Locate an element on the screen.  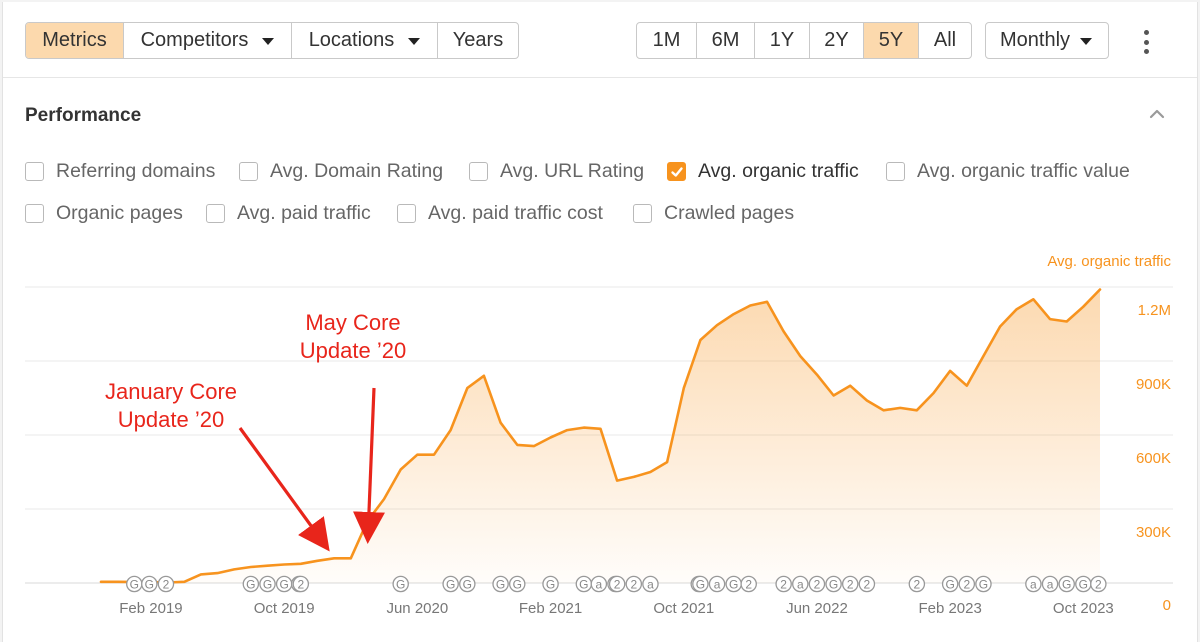
y-tick-label: 600K is located at coordinates (1153, 458).